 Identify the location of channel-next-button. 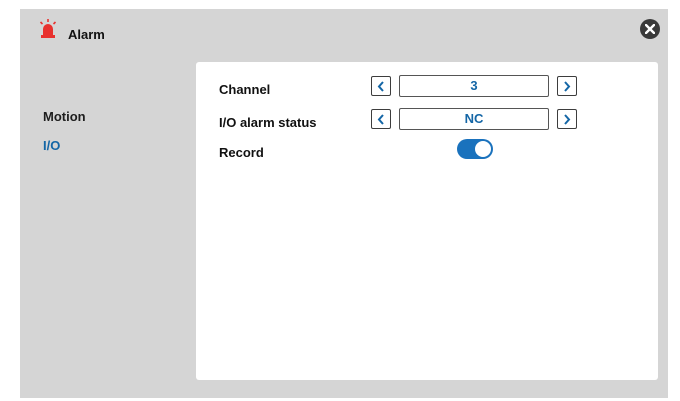
(567, 86).